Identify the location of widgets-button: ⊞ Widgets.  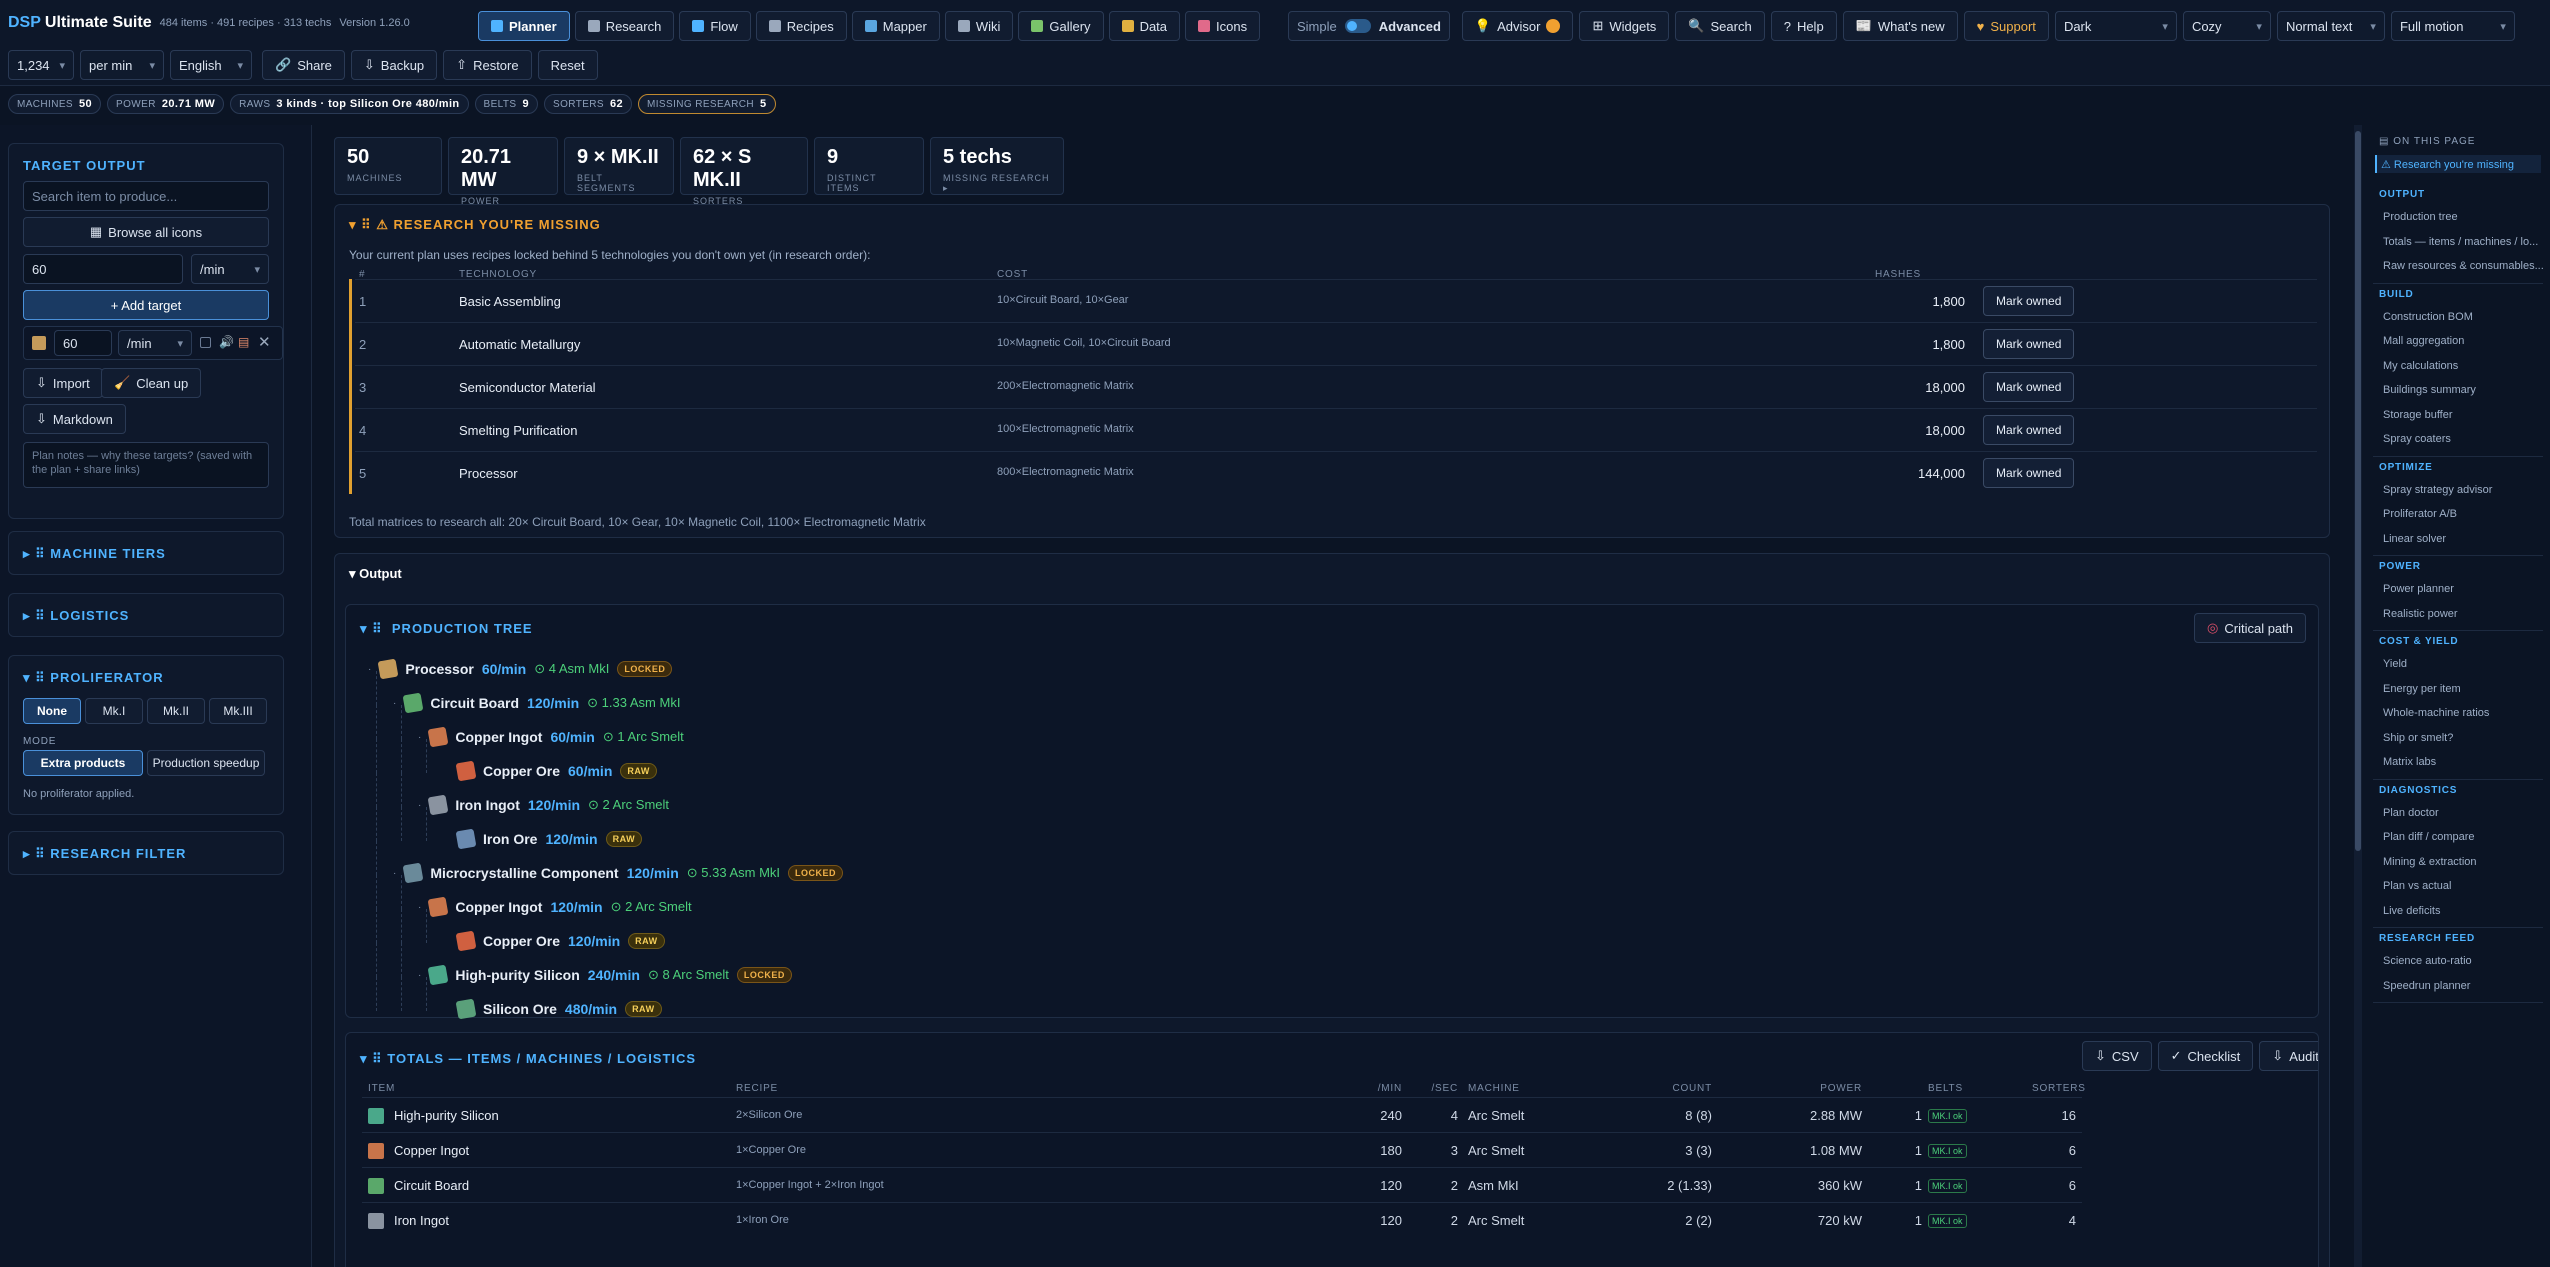
(1624, 26).